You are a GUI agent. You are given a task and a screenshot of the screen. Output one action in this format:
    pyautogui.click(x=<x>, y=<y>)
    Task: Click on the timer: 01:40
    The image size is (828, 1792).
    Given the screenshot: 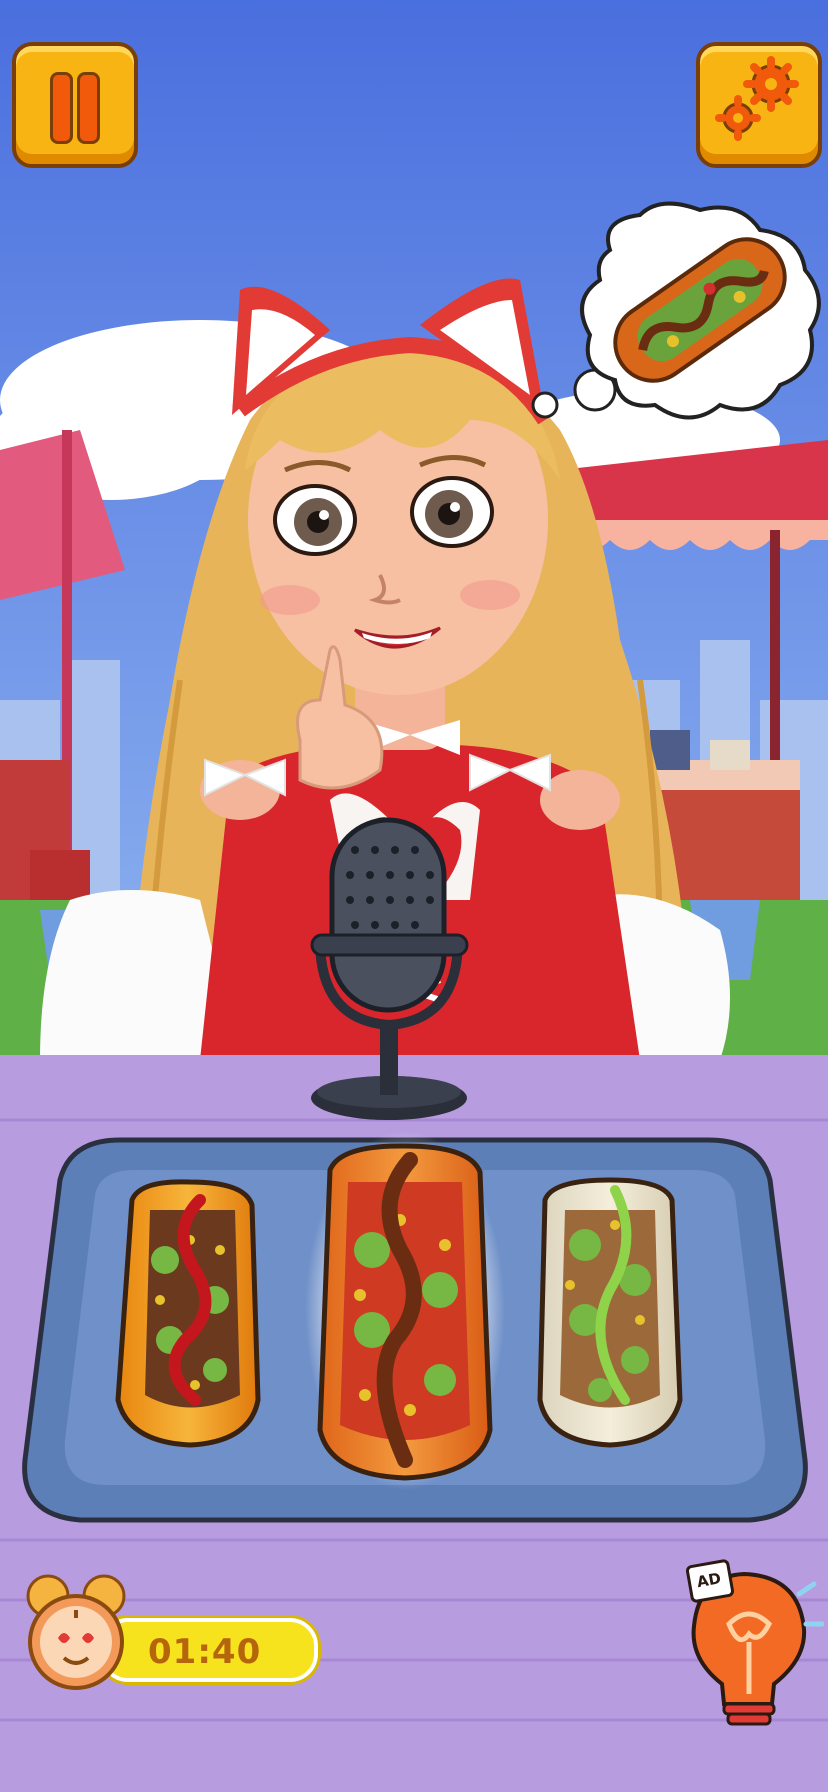 What is the action you would take?
    pyautogui.click(x=168, y=1639)
    